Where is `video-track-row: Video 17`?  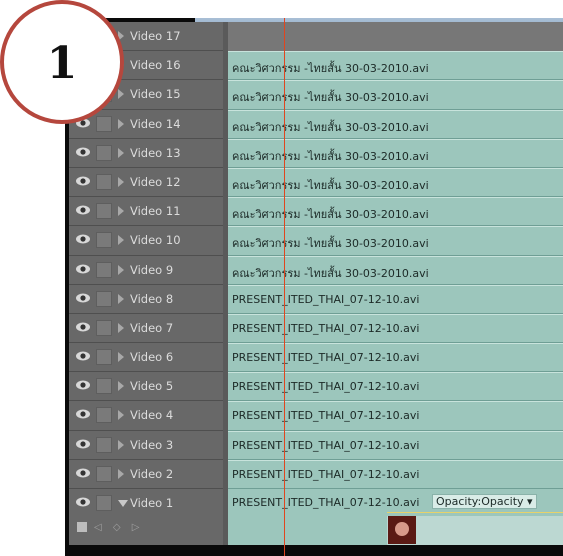
video-track-row: Video 17 is located at coordinates (316, 37).